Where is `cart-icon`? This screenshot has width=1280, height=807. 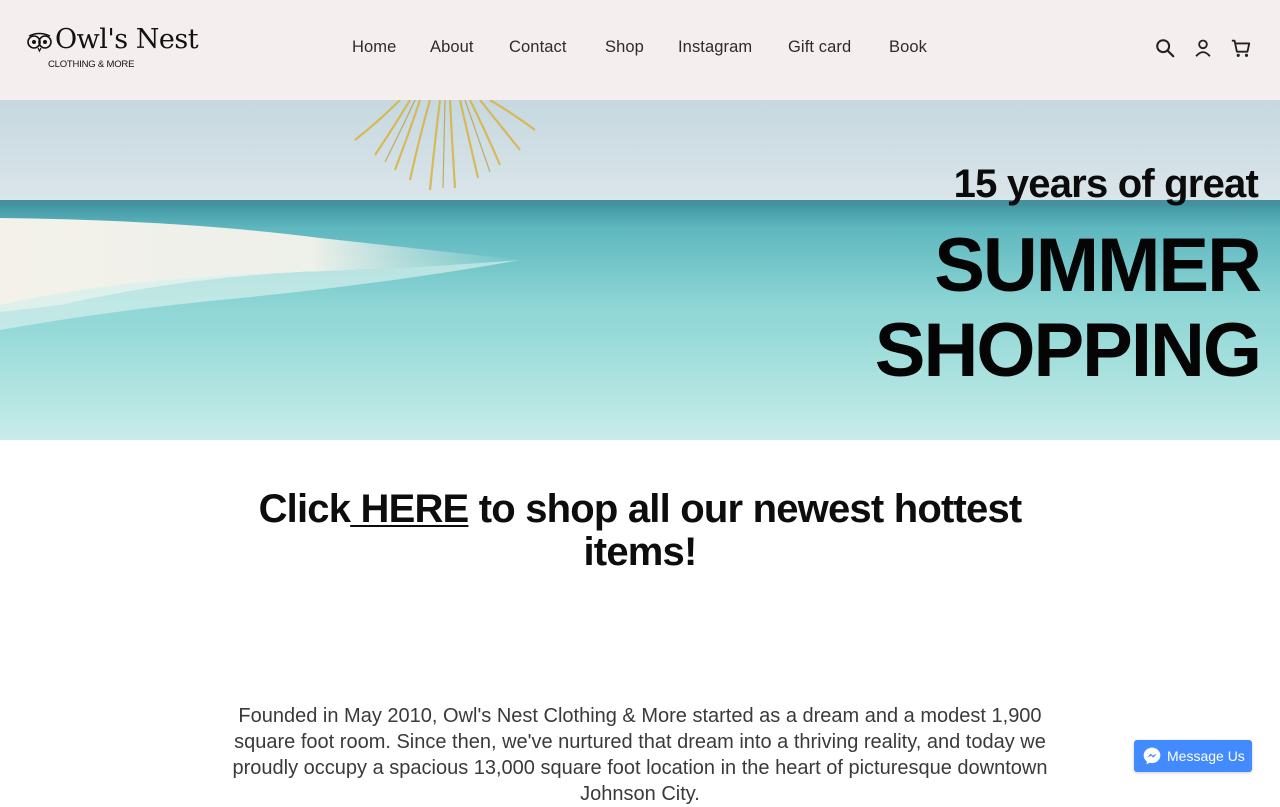
cart-icon is located at coordinates (1241, 48).